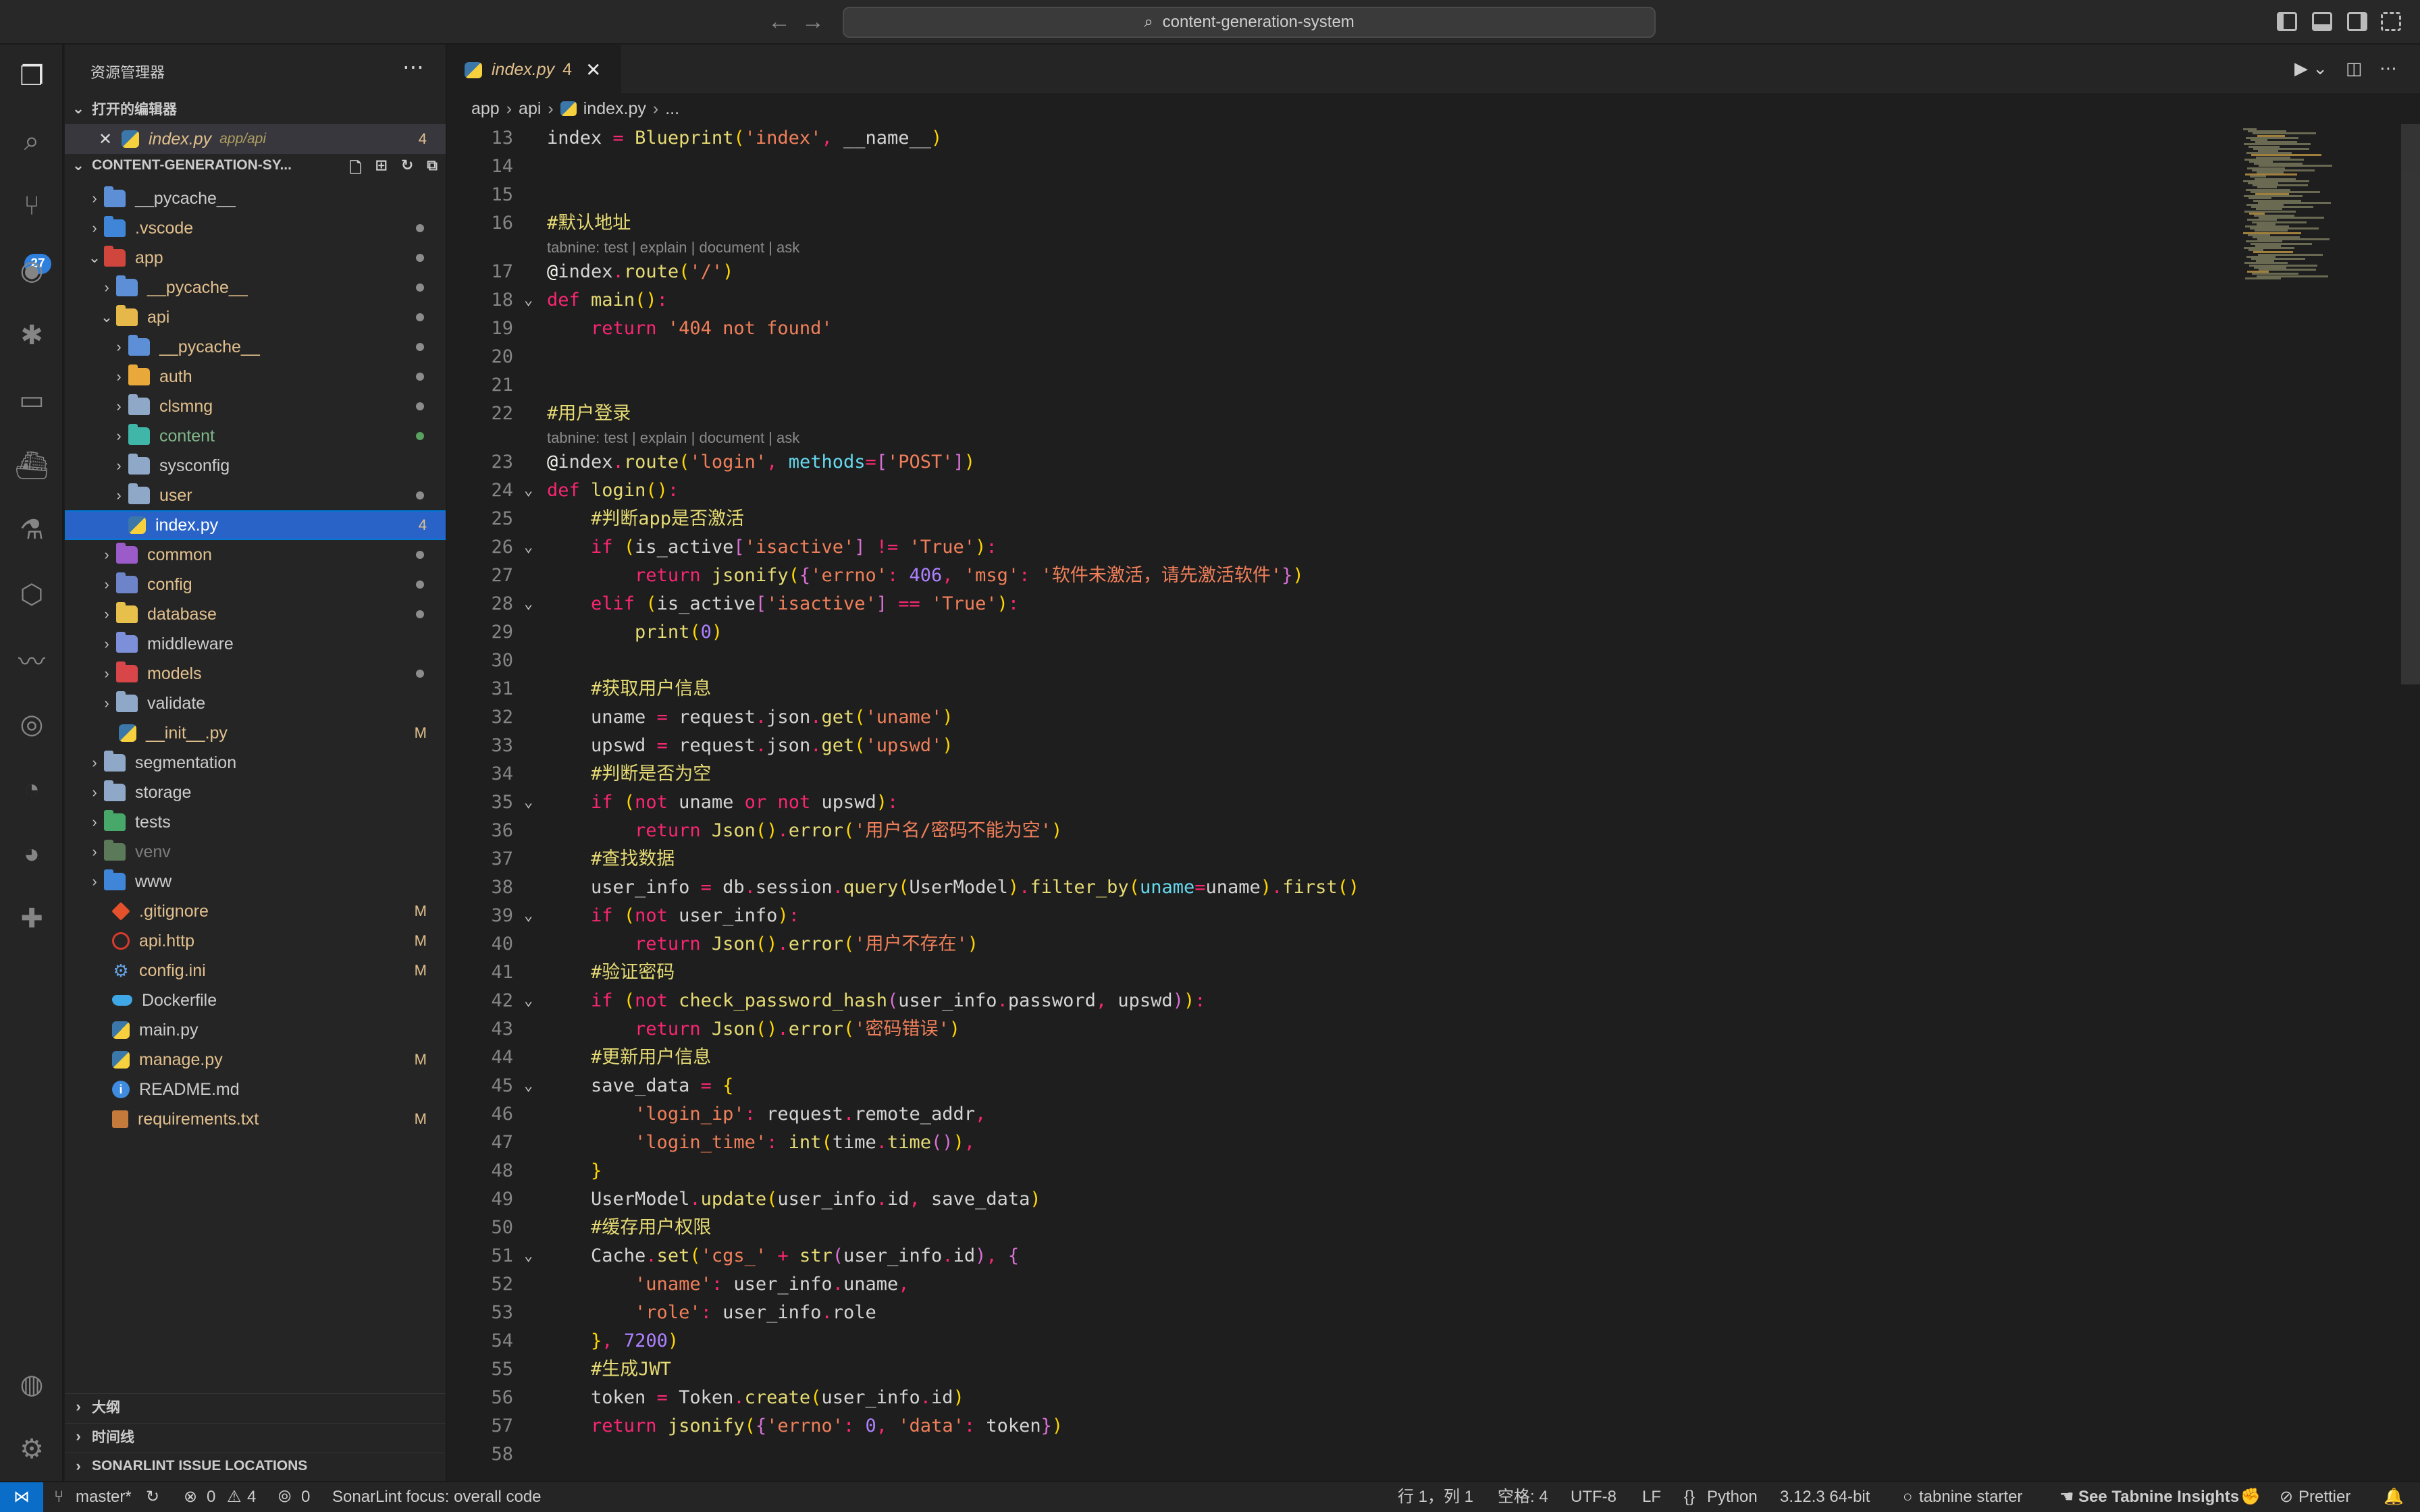 The height and width of the screenshot is (1512, 2420). Describe the element at coordinates (1343, 1454) in the screenshot. I see `code-line: 58` at that location.